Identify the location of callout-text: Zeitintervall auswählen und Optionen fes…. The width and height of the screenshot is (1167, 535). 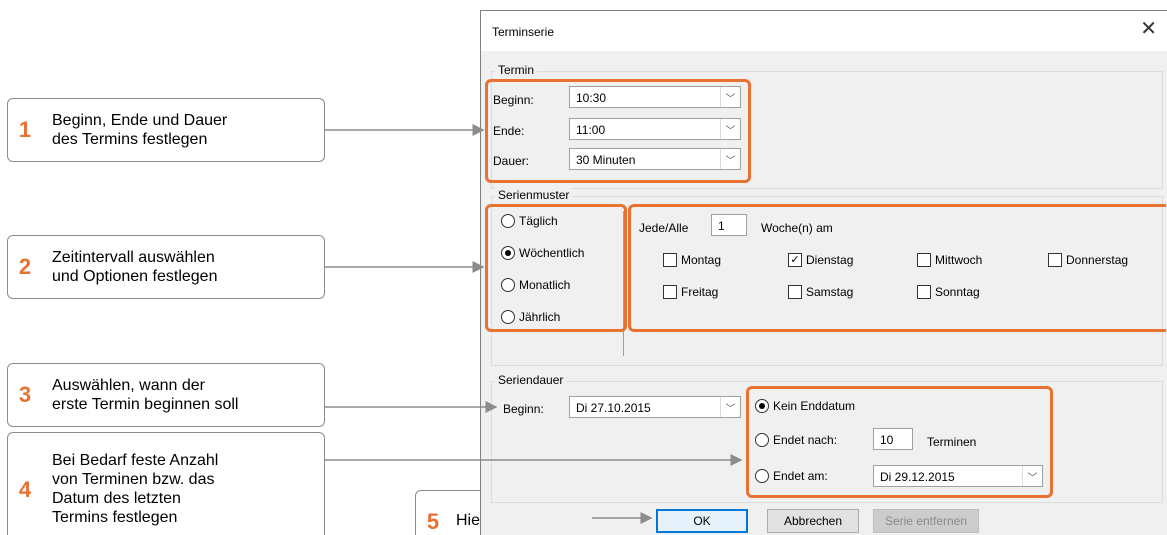
(135, 267).